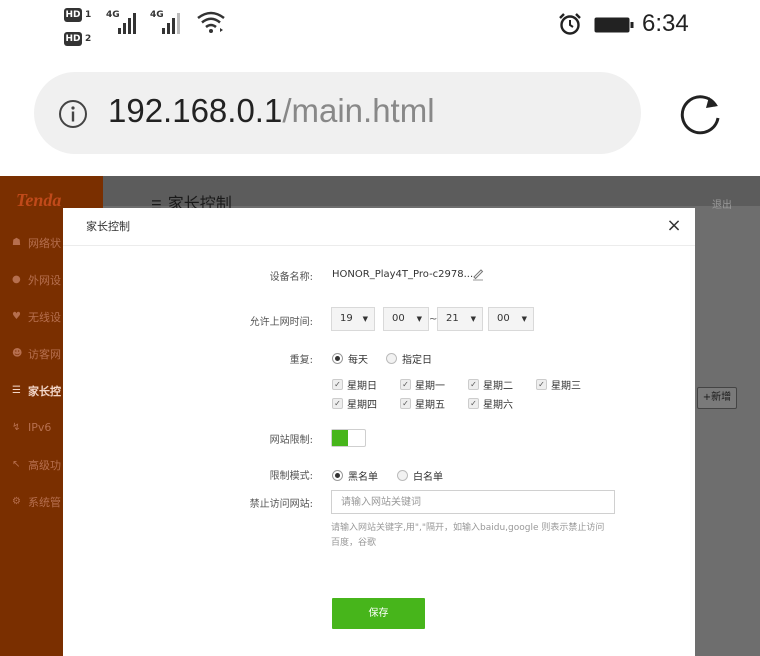 Image resolution: width=760 pixels, height=656 pixels. What do you see at coordinates (665, 23) in the screenshot?
I see `status-time: 6:34` at bounding box center [665, 23].